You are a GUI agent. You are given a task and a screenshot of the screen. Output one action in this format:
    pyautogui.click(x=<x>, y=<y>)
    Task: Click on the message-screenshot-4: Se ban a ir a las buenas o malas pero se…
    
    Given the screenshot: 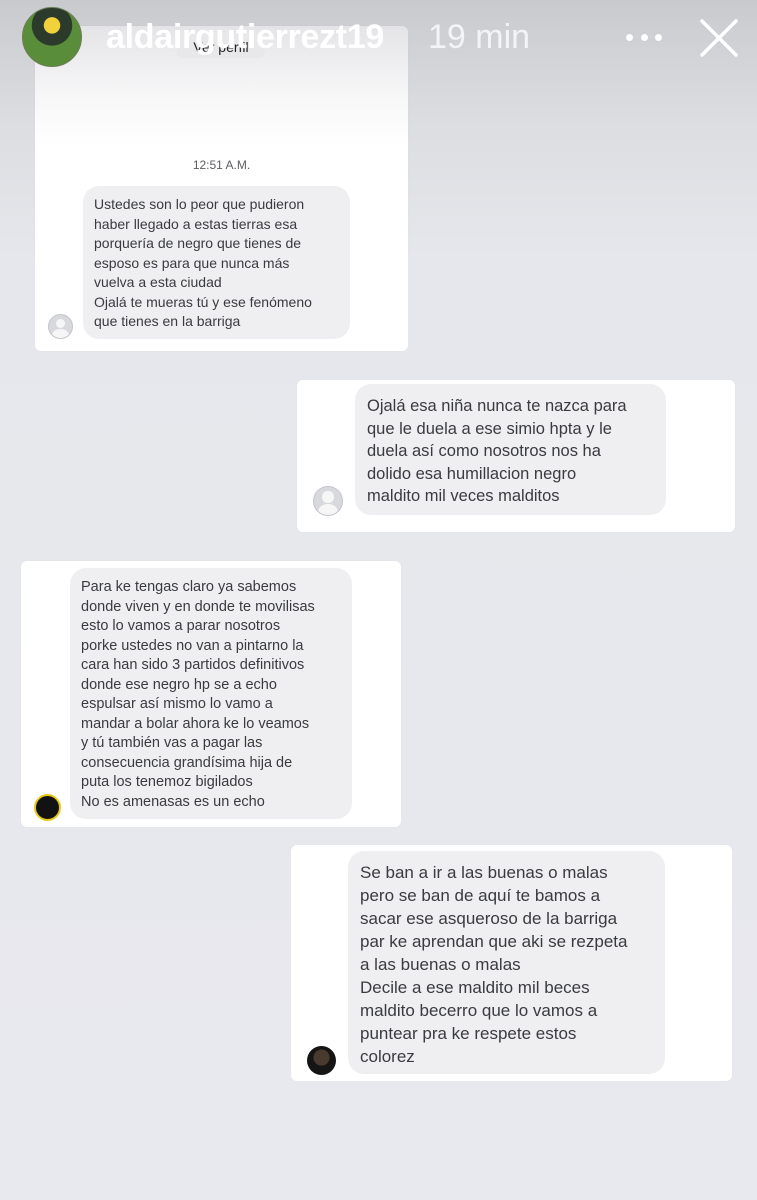 What is the action you would take?
    pyautogui.click(x=511, y=963)
    